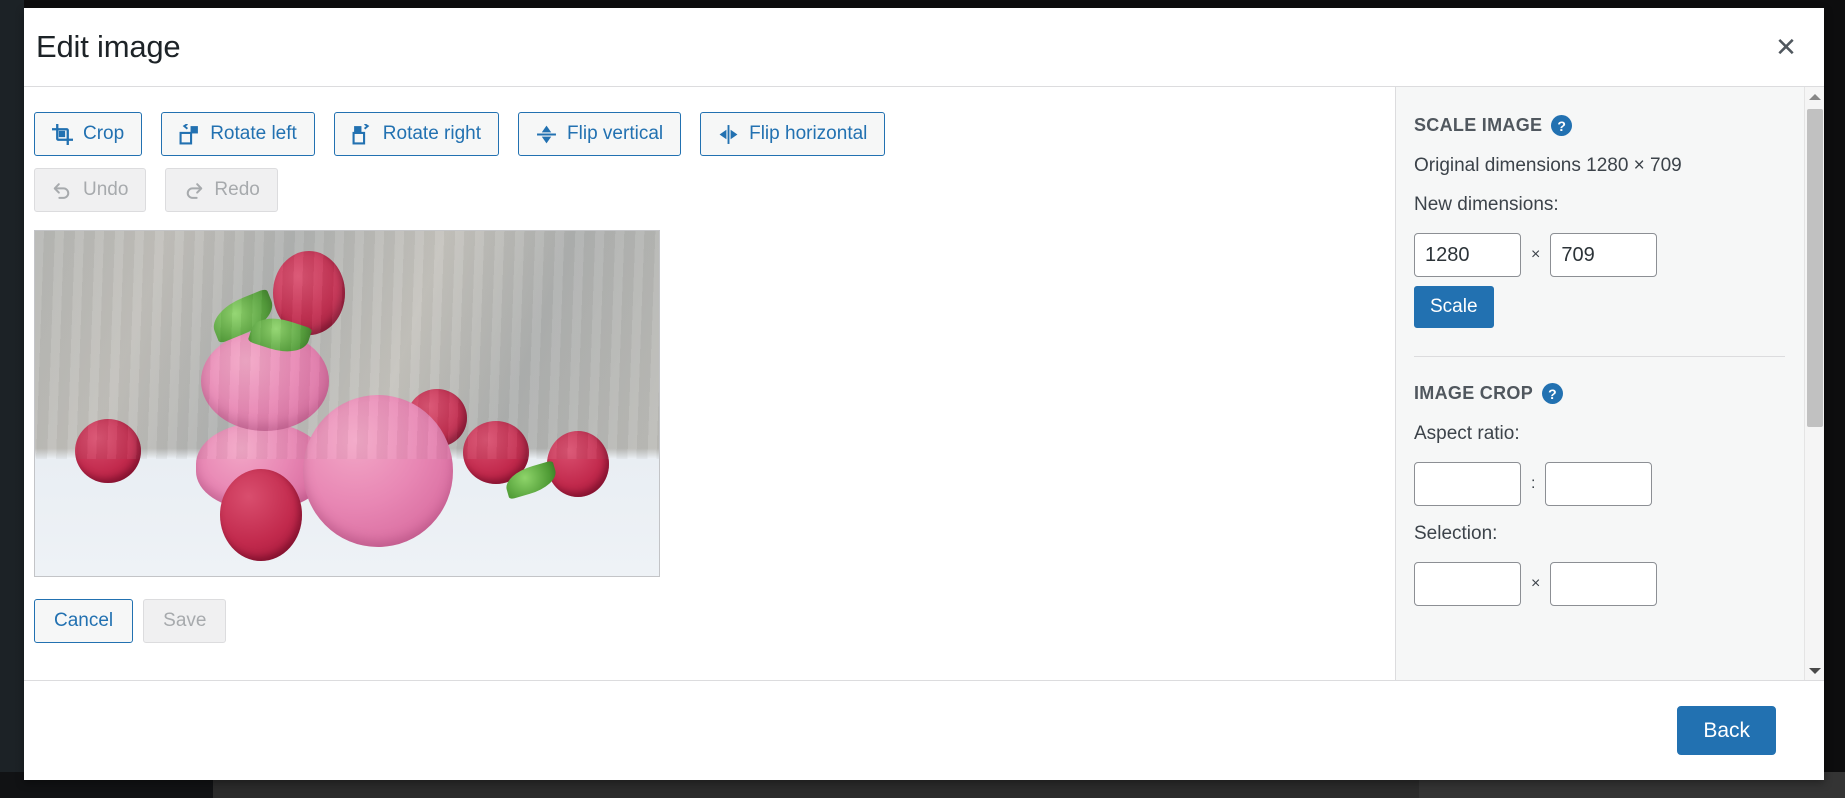 The image size is (1845, 798). What do you see at coordinates (1726, 730) in the screenshot?
I see `back-button: Back` at bounding box center [1726, 730].